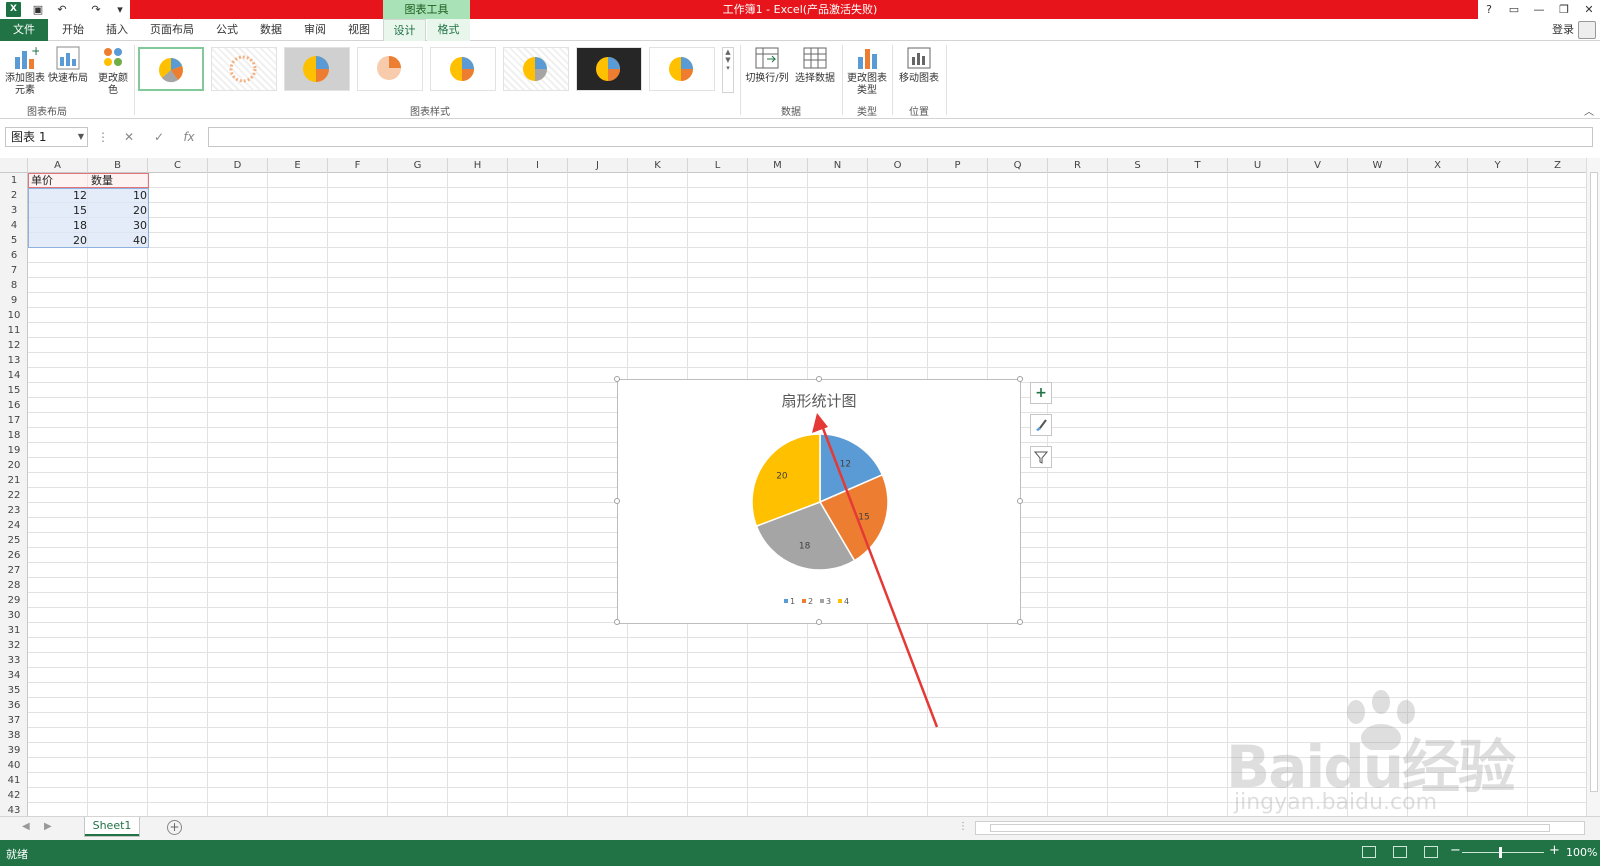  What do you see at coordinates (448, 30) in the screenshot?
I see `tab-format: 格式` at bounding box center [448, 30].